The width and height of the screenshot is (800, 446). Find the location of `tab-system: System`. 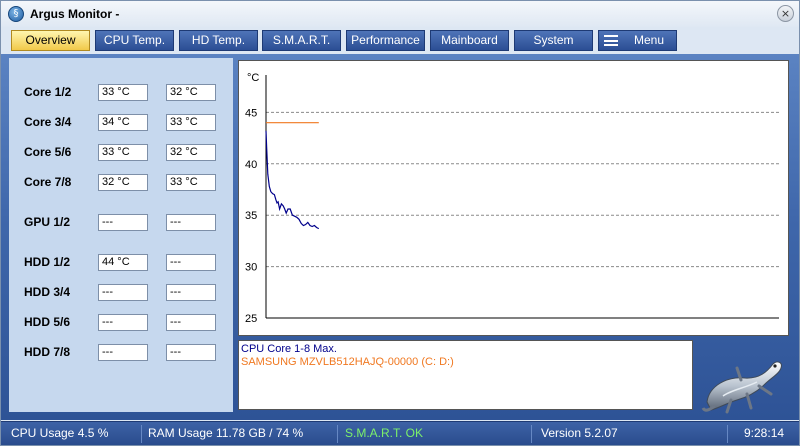

tab-system: System is located at coordinates (553, 40).